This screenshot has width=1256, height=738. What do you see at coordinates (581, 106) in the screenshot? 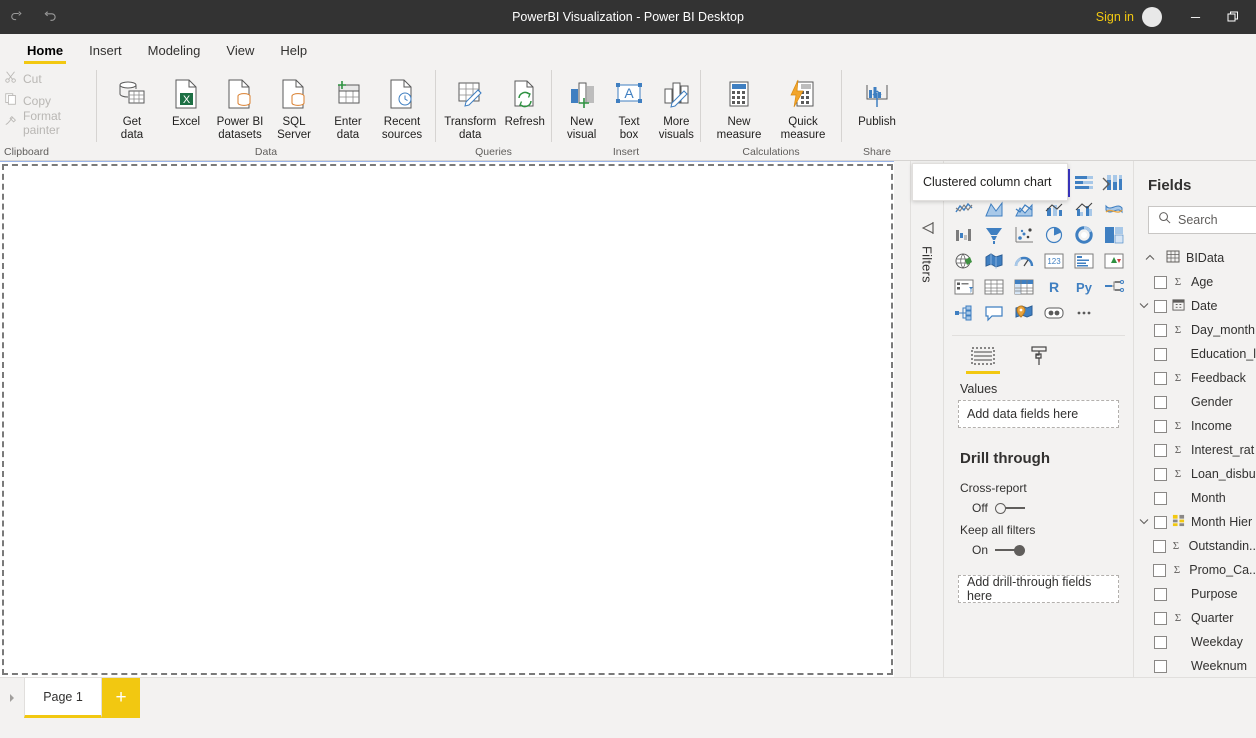
I see `new-visual-button: New visual` at bounding box center [581, 106].